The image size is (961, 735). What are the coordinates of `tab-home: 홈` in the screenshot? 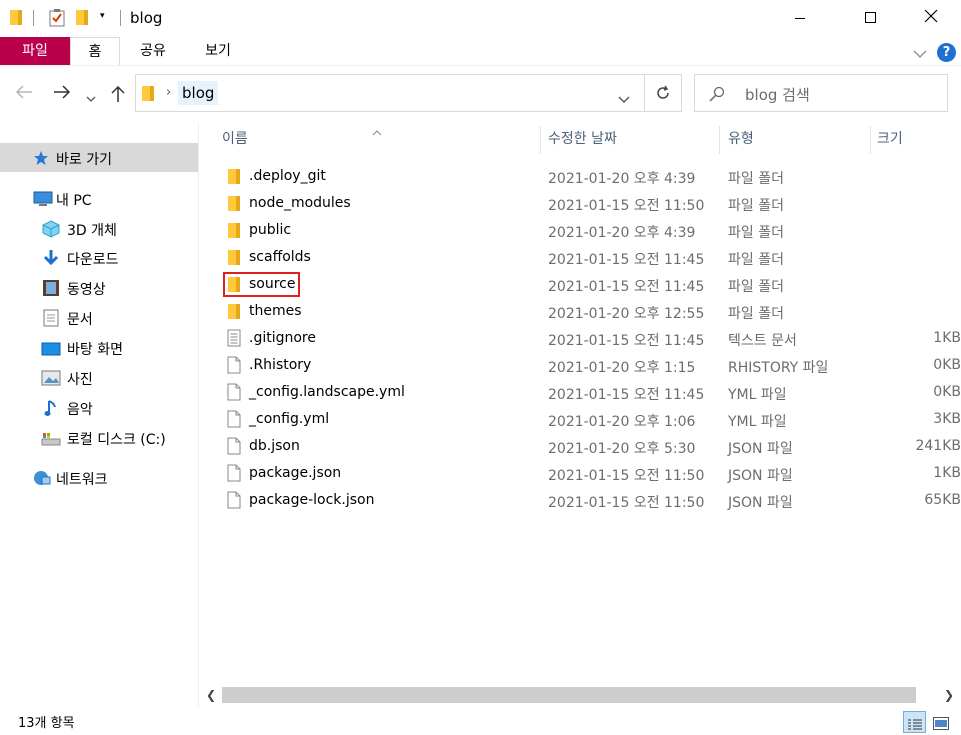 It's located at (95, 51).